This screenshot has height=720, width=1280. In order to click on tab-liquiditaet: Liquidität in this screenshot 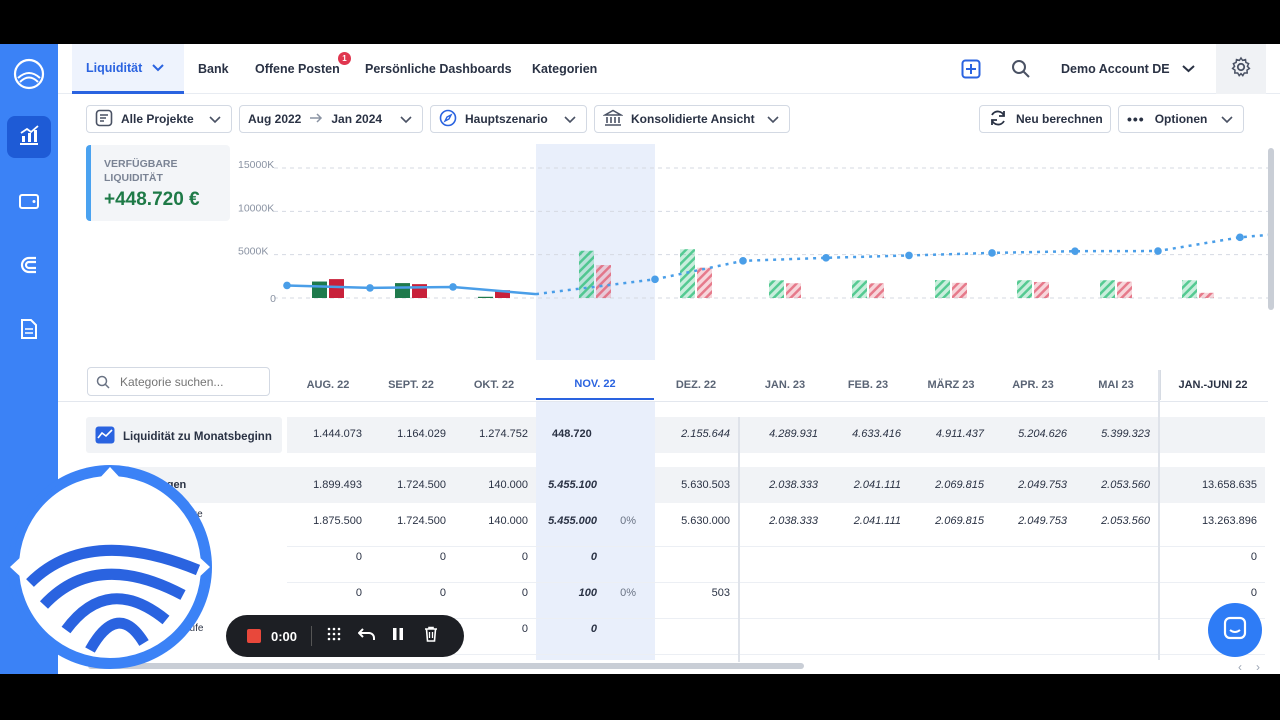, I will do `click(128, 69)`.